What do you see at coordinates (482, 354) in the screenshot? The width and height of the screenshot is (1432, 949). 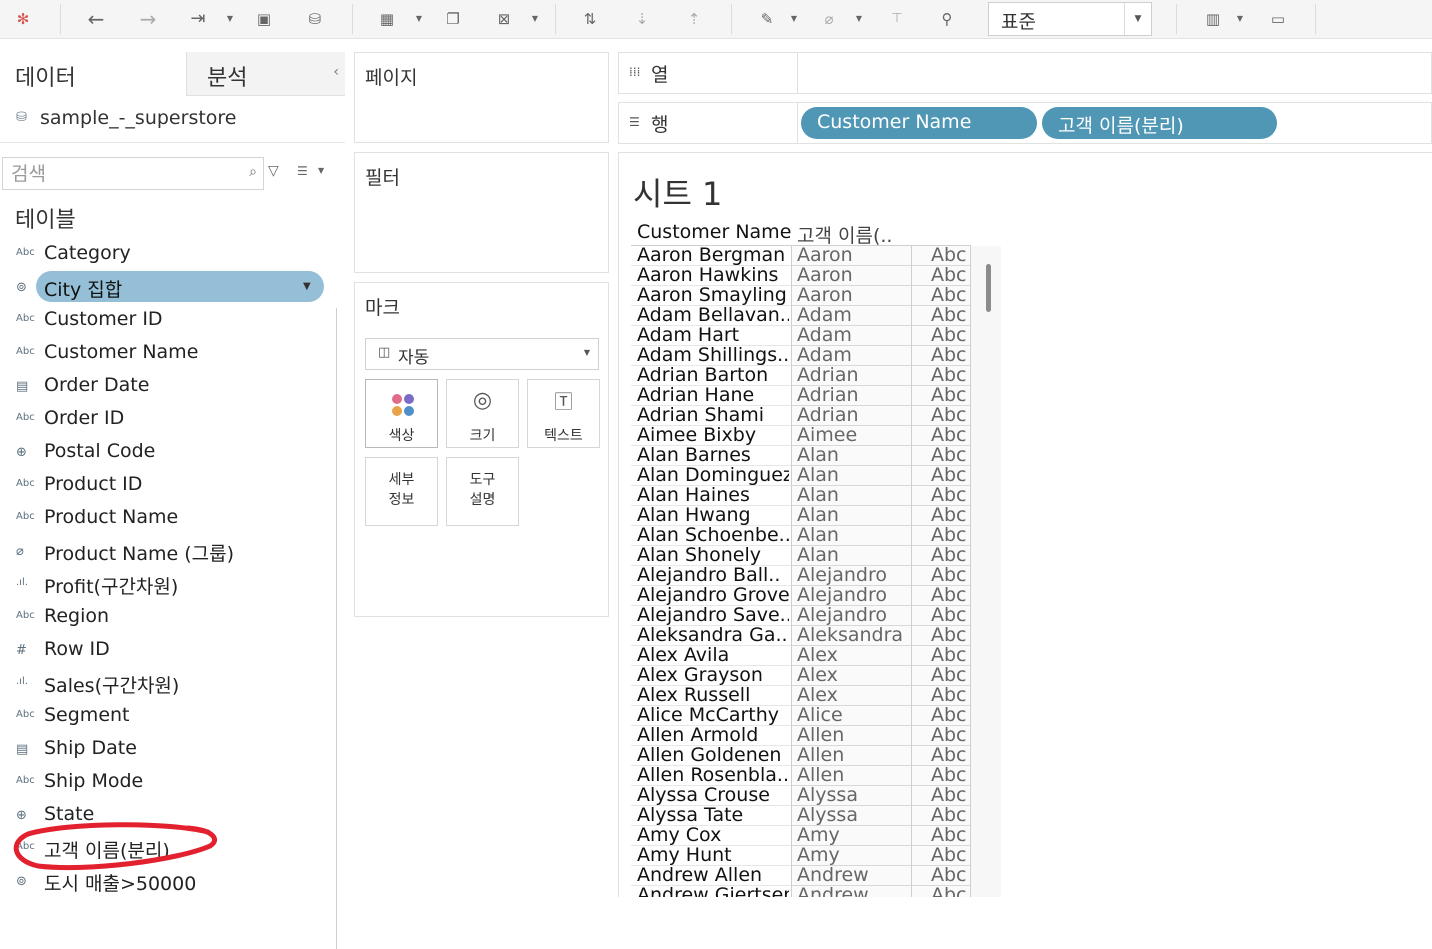 I see `mark-type-select: ◫ 자동 ▼` at bounding box center [482, 354].